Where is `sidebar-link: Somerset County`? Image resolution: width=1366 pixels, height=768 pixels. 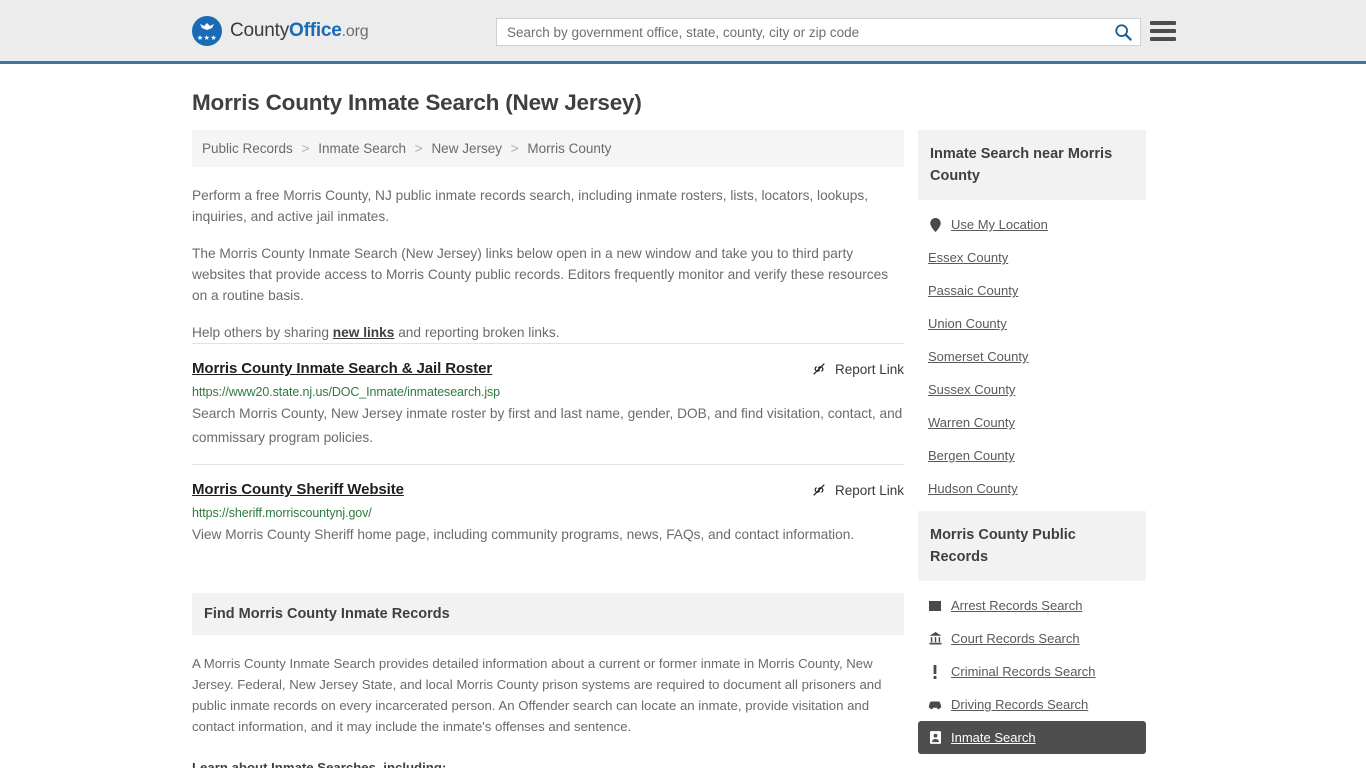 sidebar-link: Somerset County is located at coordinates (978, 356).